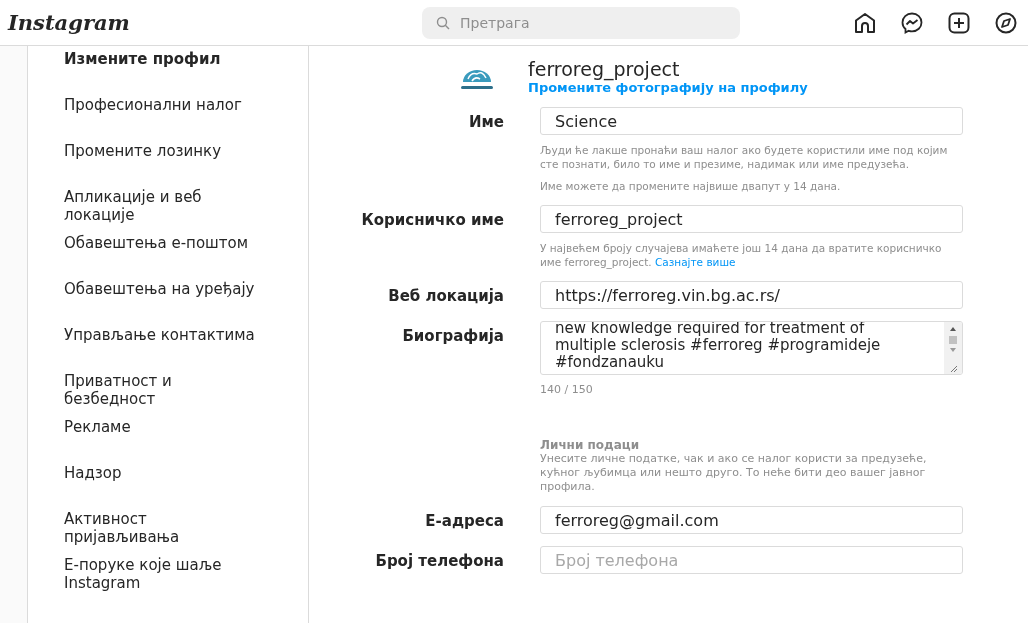  Describe the element at coordinates (741, 255) in the screenshot. I see `help-text: У највећем броју случајева имаћете још 14 дана да вратите корисничко име ferroreg_project. Сазнајте више` at that location.